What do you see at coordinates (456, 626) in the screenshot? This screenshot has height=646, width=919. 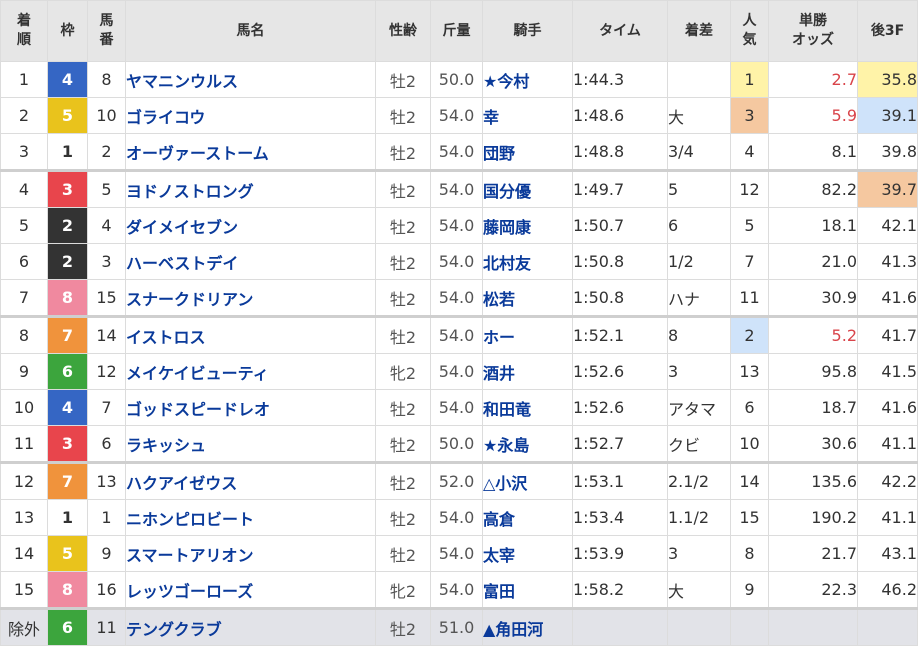 I see `weight-cell: 51.0` at bounding box center [456, 626].